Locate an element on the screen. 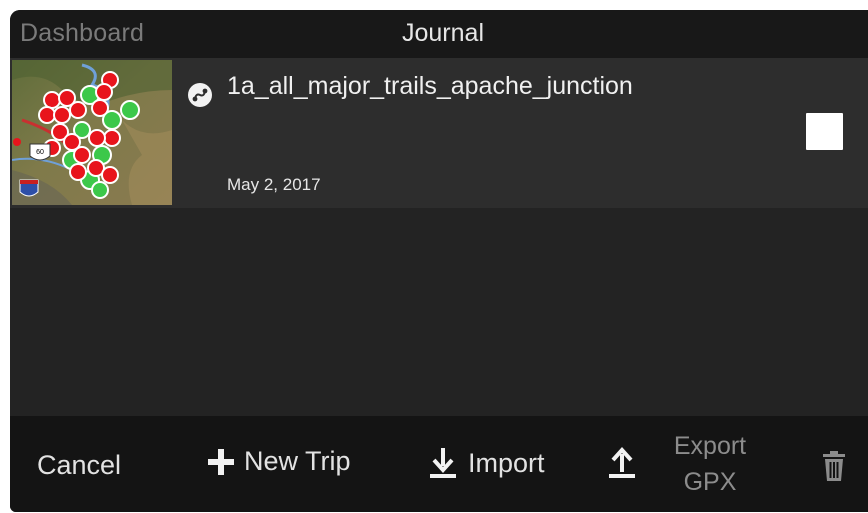 Image resolution: width=868 pixels, height=513 pixels. new-trip-label: New Trip is located at coordinates (297, 461).